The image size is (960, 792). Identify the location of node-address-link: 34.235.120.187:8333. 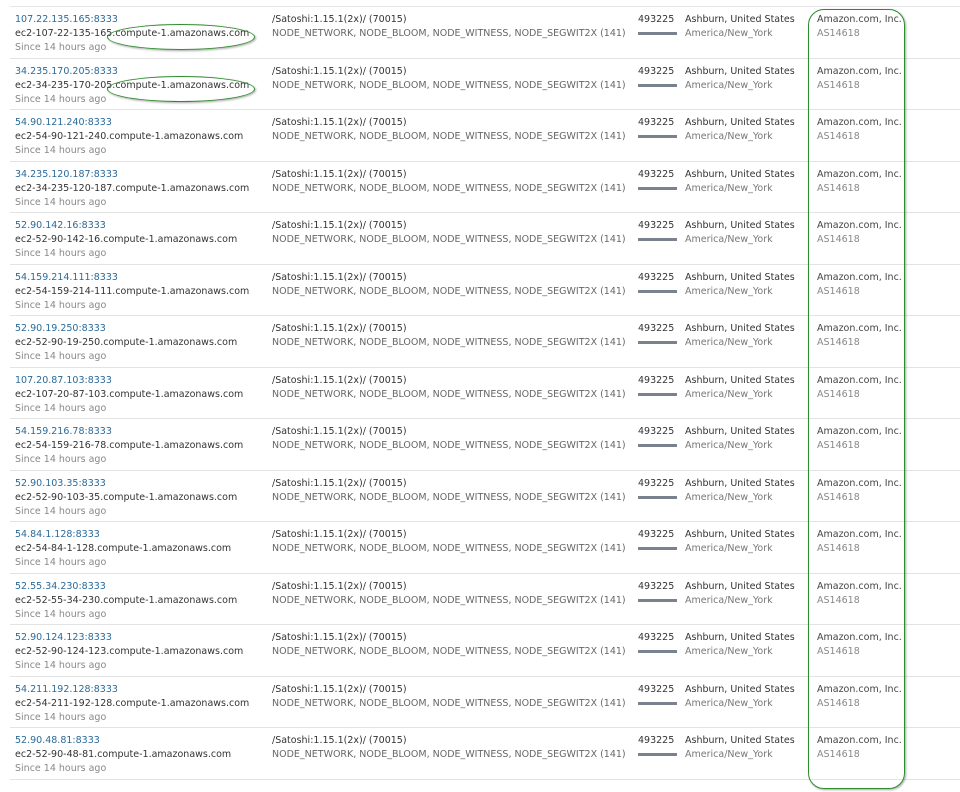
(132, 175).